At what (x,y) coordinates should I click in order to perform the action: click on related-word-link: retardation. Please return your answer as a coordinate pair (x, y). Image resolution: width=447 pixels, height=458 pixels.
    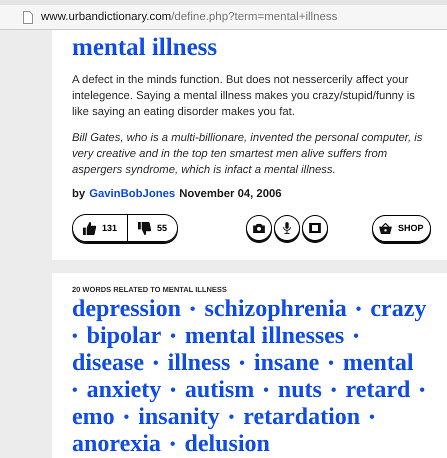
    Looking at the image, I should click on (301, 417).